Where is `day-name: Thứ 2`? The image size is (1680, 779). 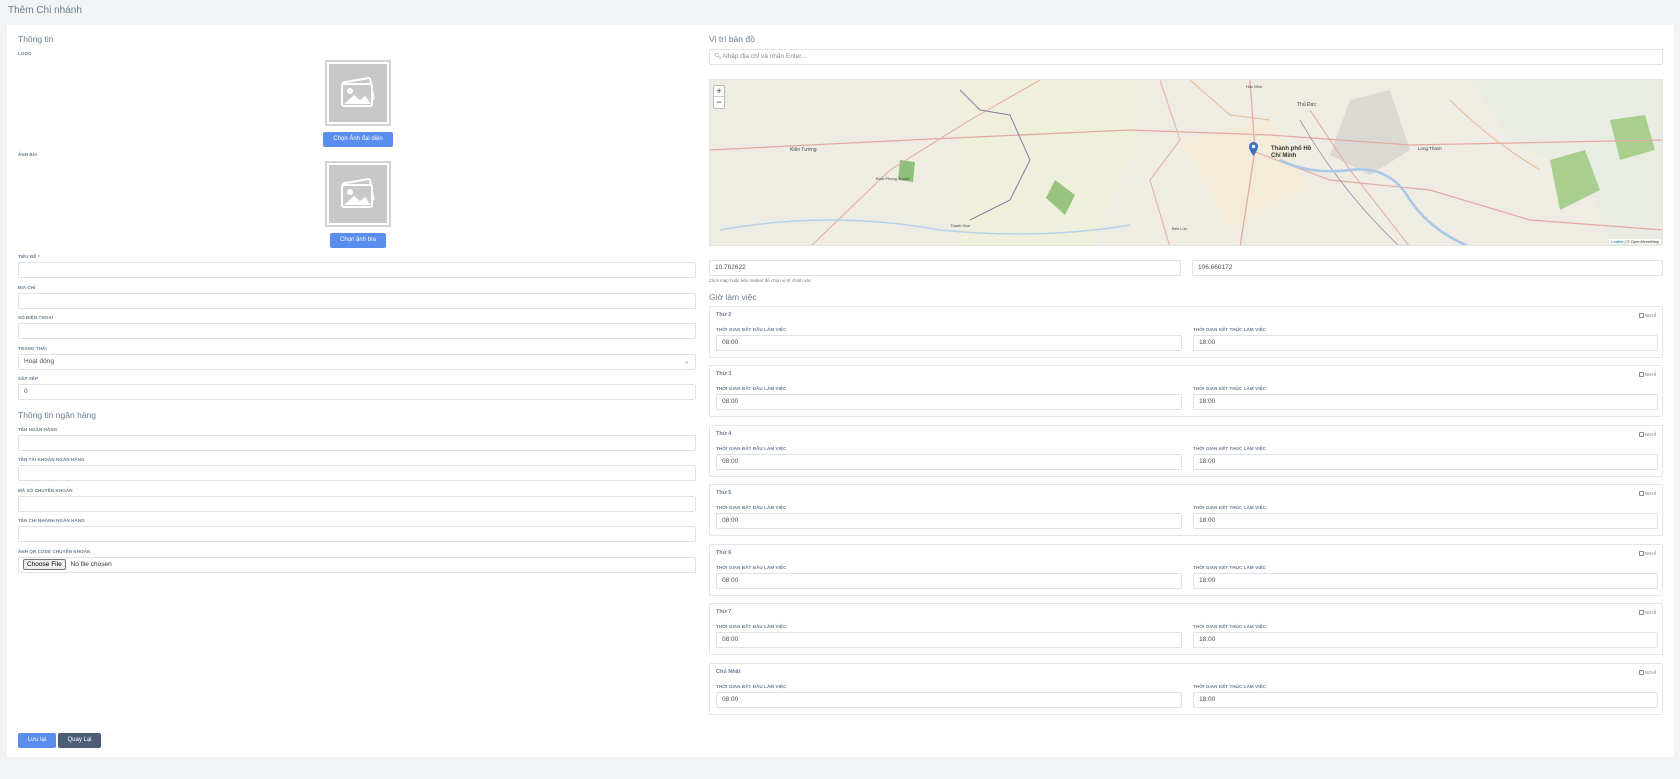 day-name: Thứ 2 is located at coordinates (724, 315).